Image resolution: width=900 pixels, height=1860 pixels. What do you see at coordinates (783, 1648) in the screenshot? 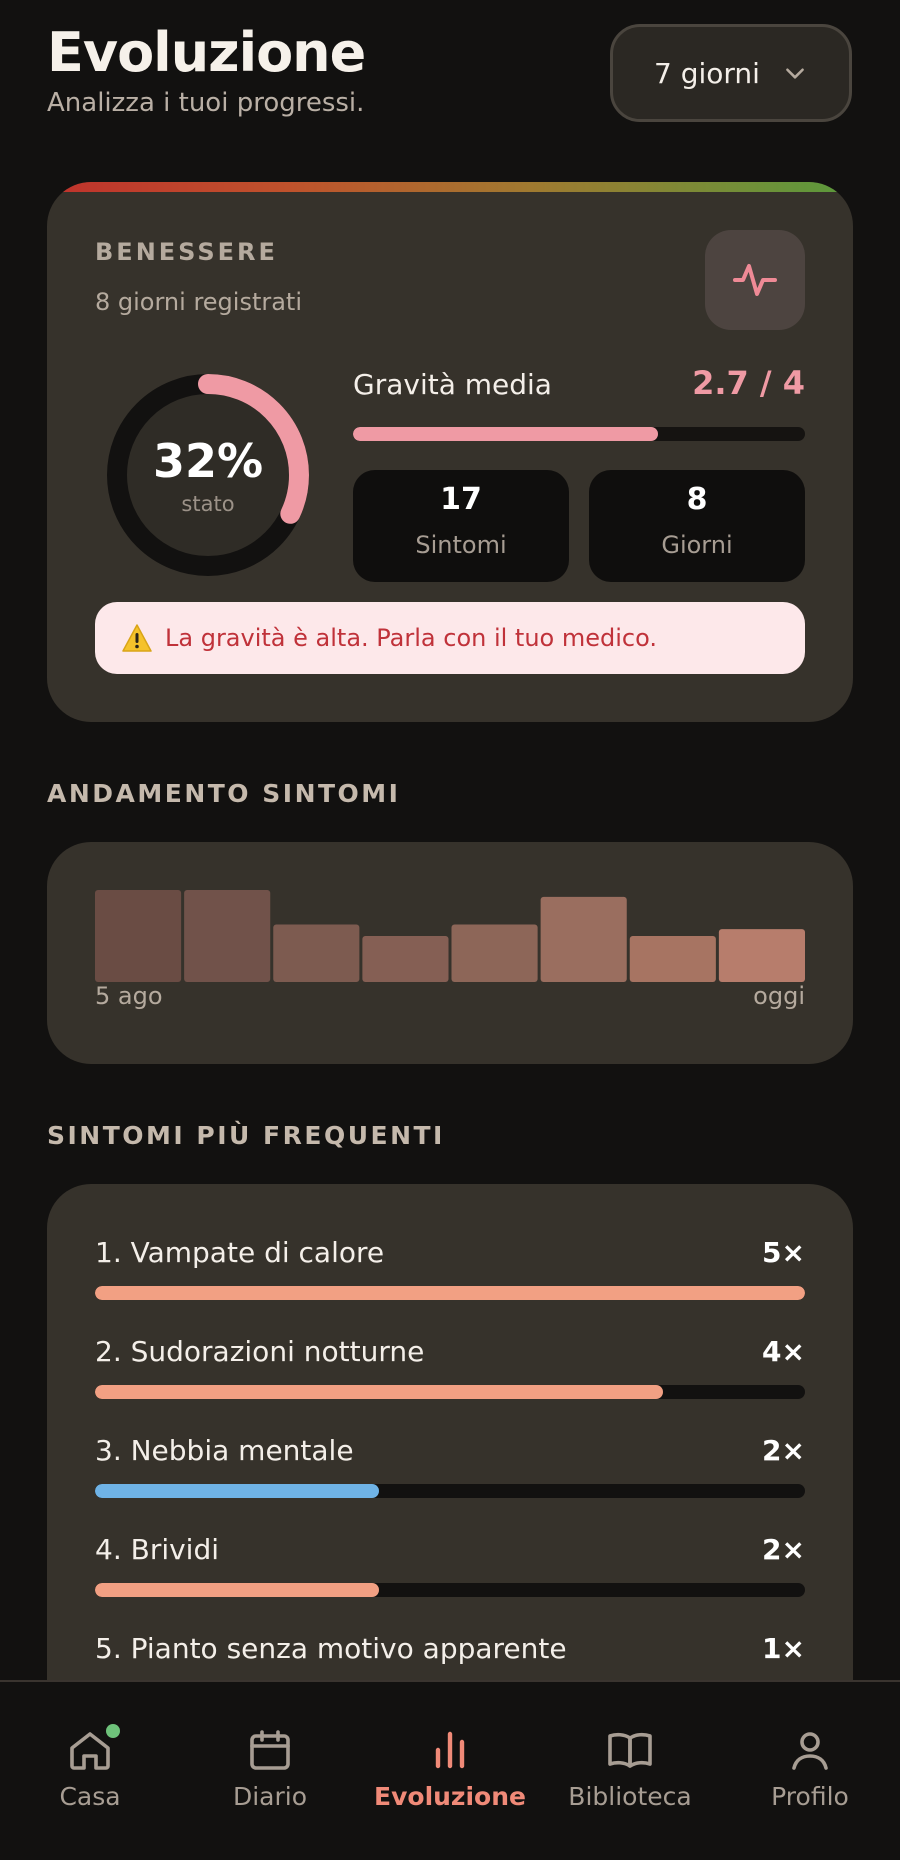
I see `symptom-count: 1×` at bounding box center [783, 1648].